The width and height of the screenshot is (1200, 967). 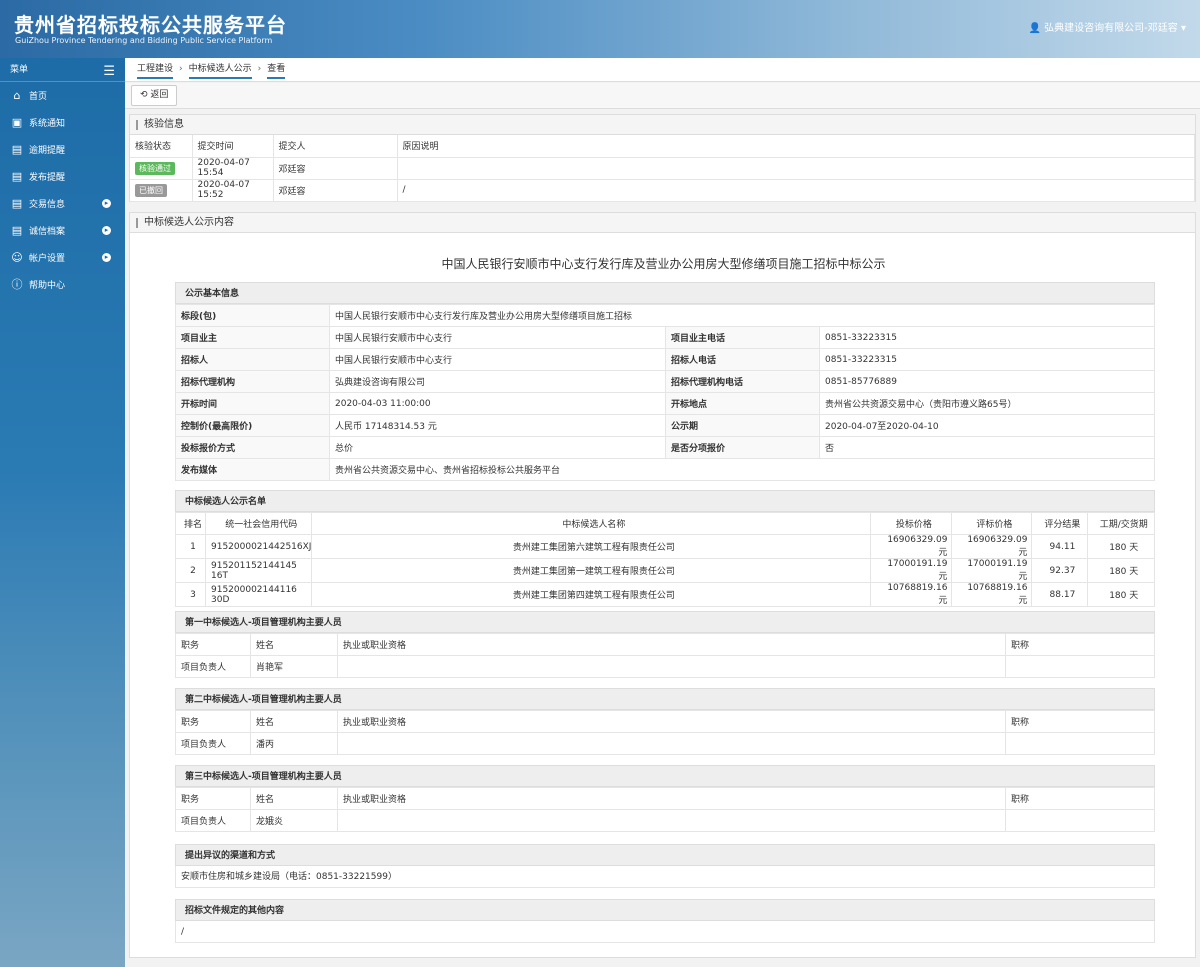 What do you see at coordinates (62, 203) in the screenshot?
I see `sidebar-item-trade: ▤ 交易信息 ▸` at bounding box center [62, 203].